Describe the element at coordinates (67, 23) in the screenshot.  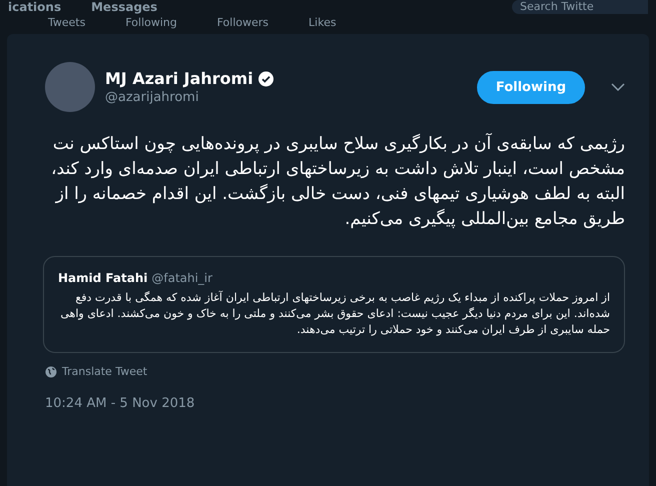
I see `stat-label: Tweets` at that location.